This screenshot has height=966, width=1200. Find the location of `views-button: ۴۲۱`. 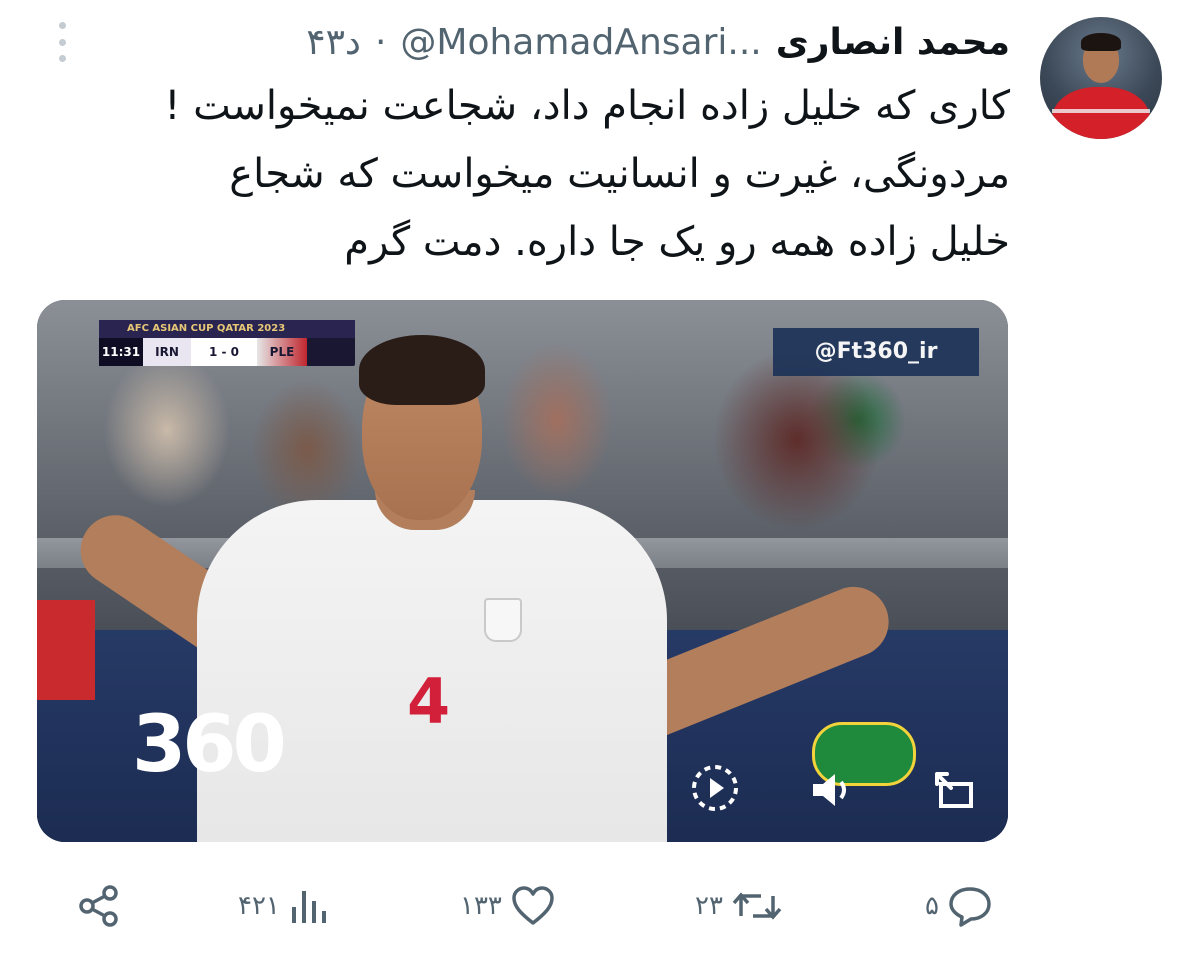

views-button: ۴۲۱ is located at coordinates (283, 906).